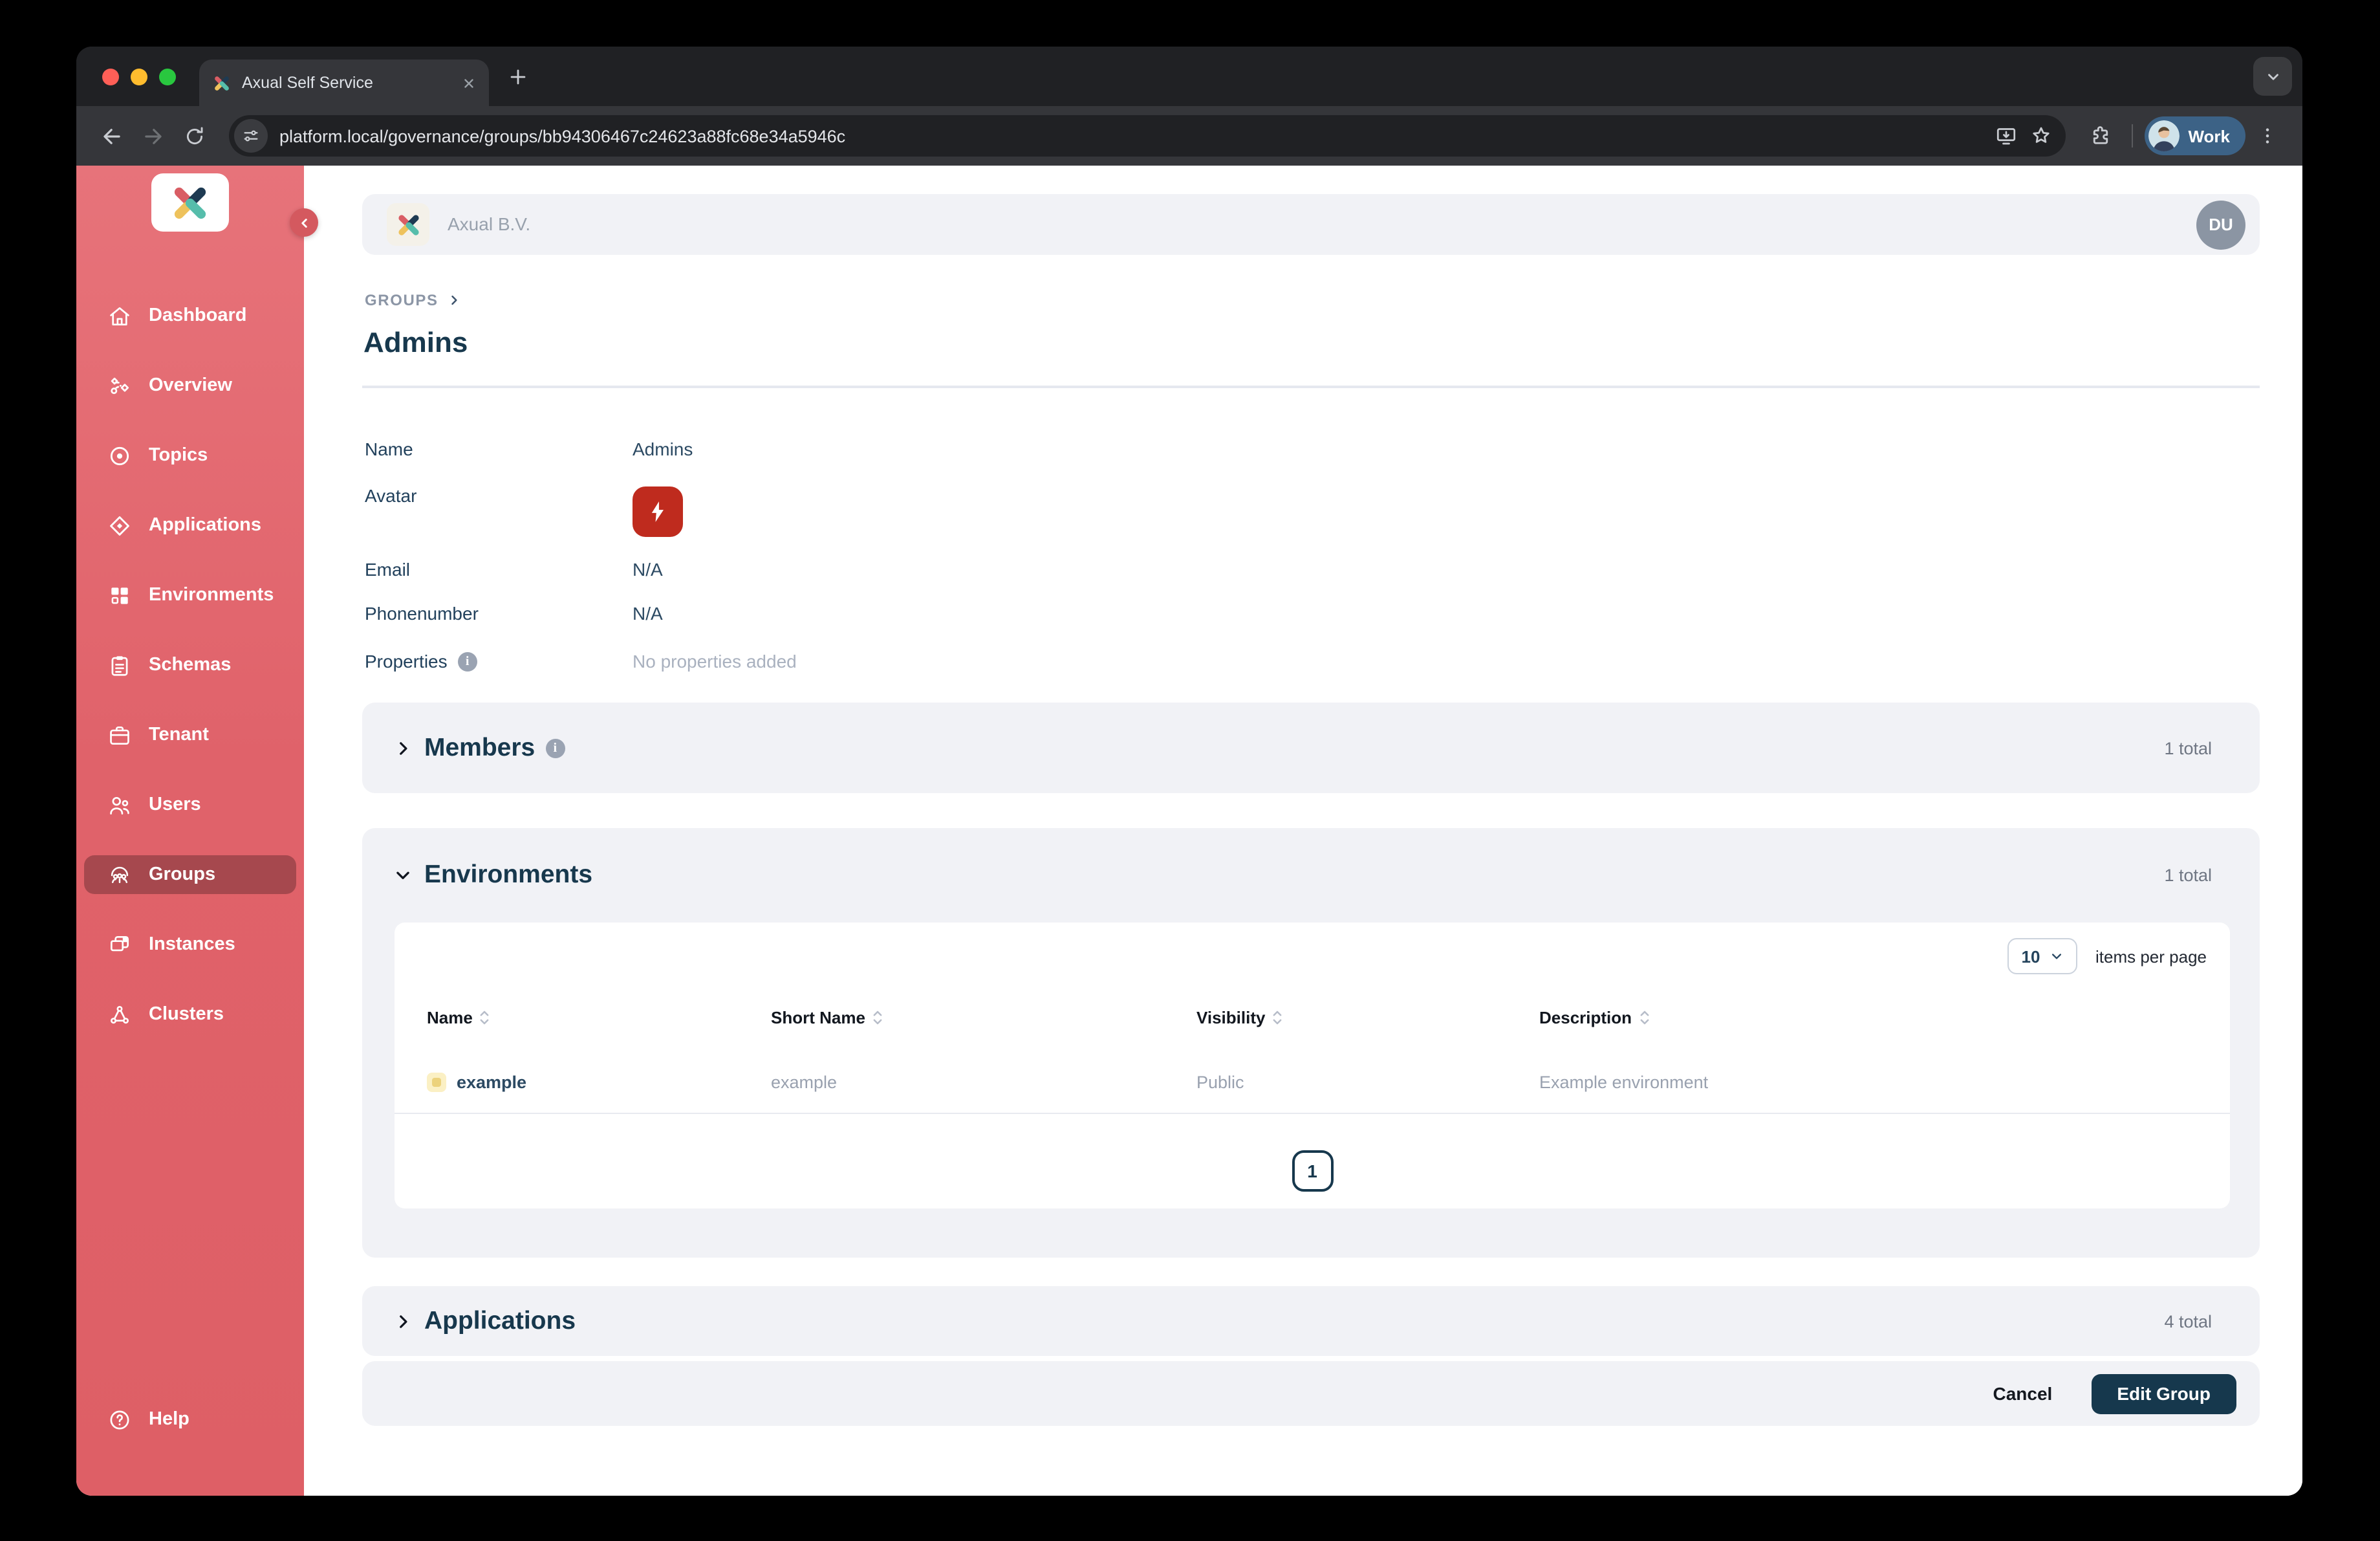 Image resolution: width=2380 pixels, height=1541 pixels. I want to click on sidebar-item-label: Instances, so click(192, 944).